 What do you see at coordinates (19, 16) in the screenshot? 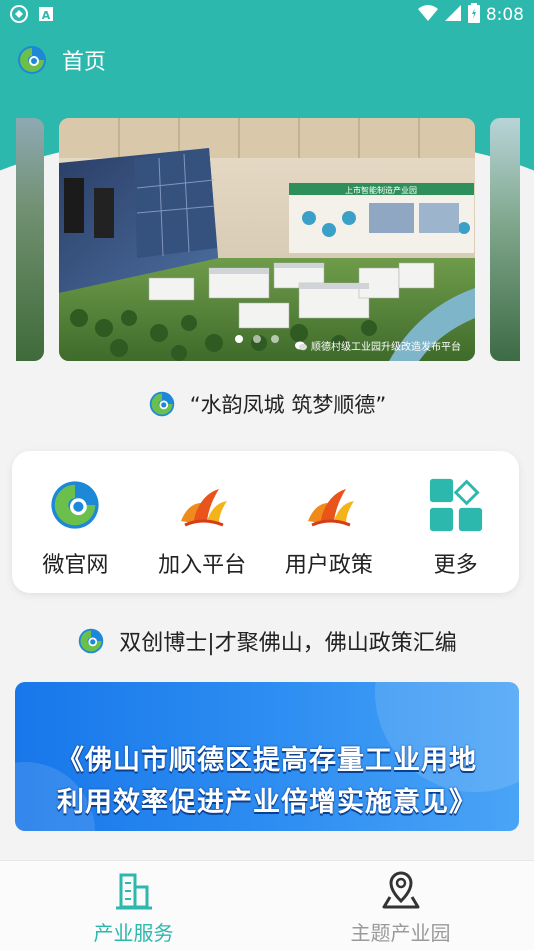
I see `sync-icon` at bounding box center [19, 16].